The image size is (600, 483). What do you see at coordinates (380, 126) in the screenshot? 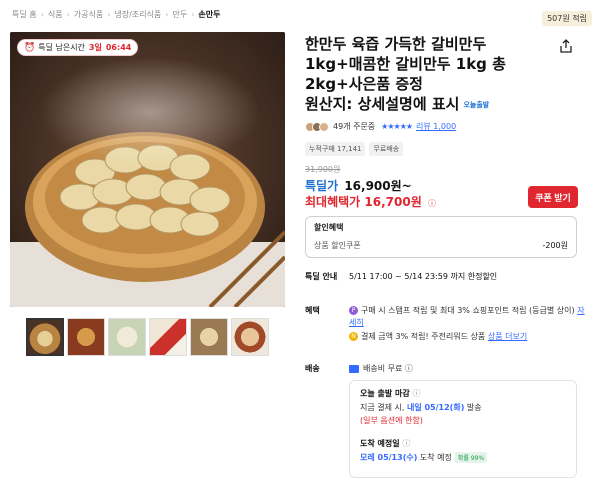
I see `rating-row: 49개 주문중 ★★★★★ 리뷰 1,000` at bounding box center [380, 126].